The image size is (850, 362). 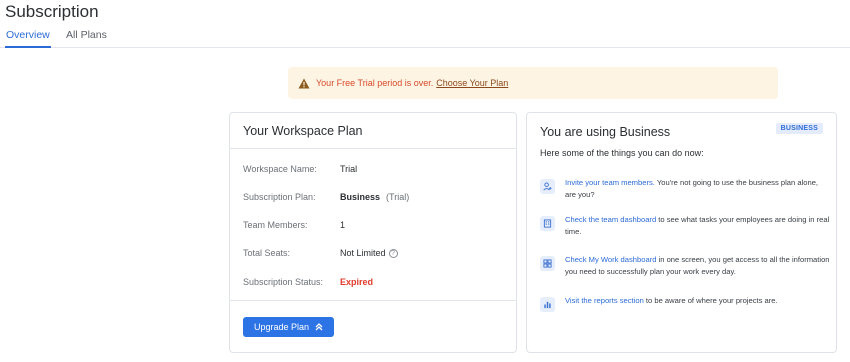 What do you see at coordinates (283, 282) in the screenshot?
I see `plan-row-label: Subscription Status:` at bounding box center [283, 282].